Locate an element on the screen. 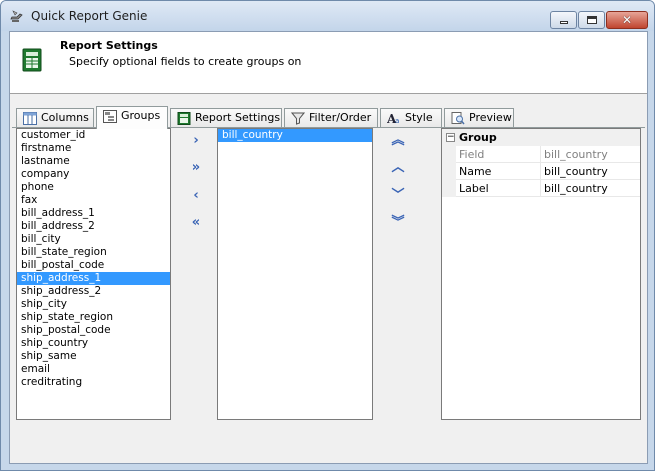 The image size is (655, 471). available-field-item: ship_address_1 is located at coordinates (93, 278).